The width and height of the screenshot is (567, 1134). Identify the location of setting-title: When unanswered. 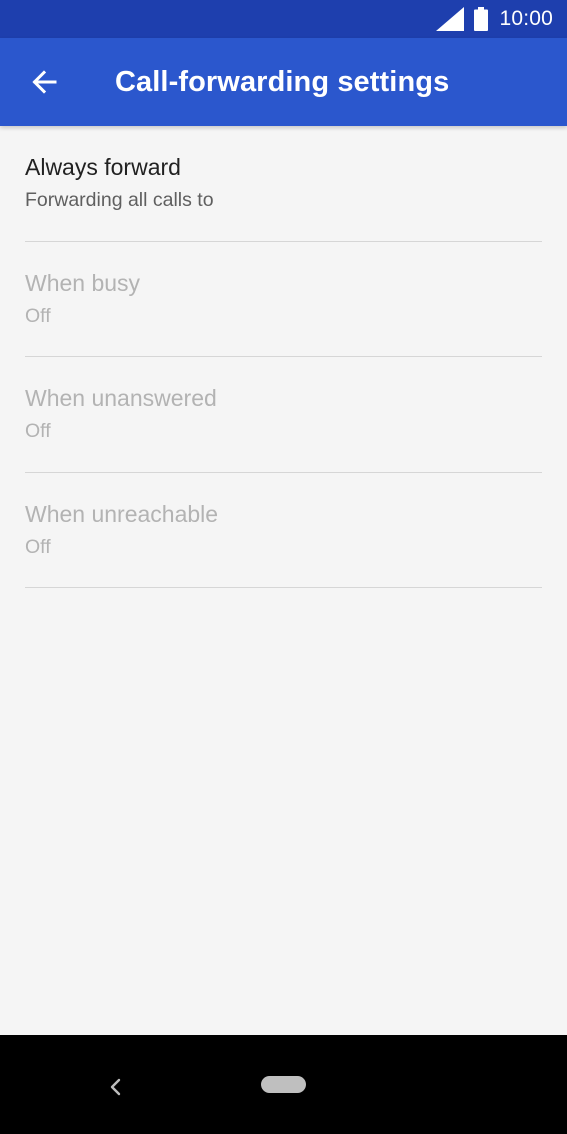
(121, 398).